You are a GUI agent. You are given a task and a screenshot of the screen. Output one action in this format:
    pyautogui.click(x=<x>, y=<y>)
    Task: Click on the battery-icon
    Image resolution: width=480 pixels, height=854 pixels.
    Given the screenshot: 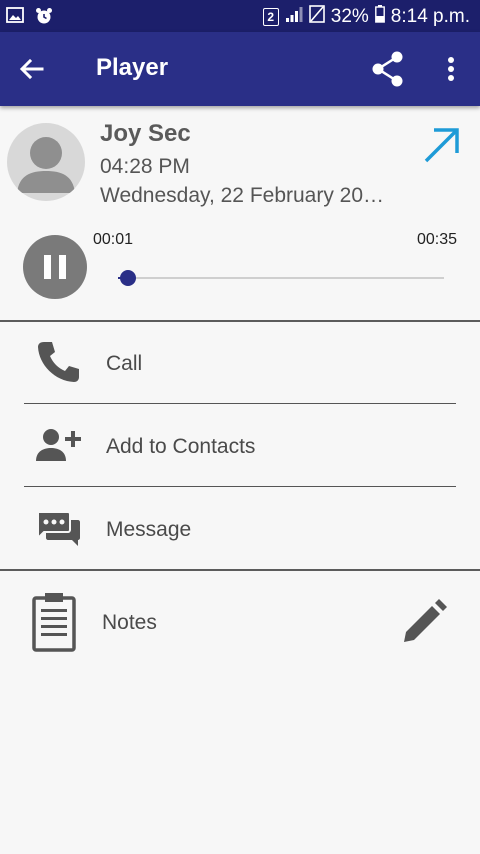 What is the action you would take?
    pyautogui.click(x=379, y=17)
    